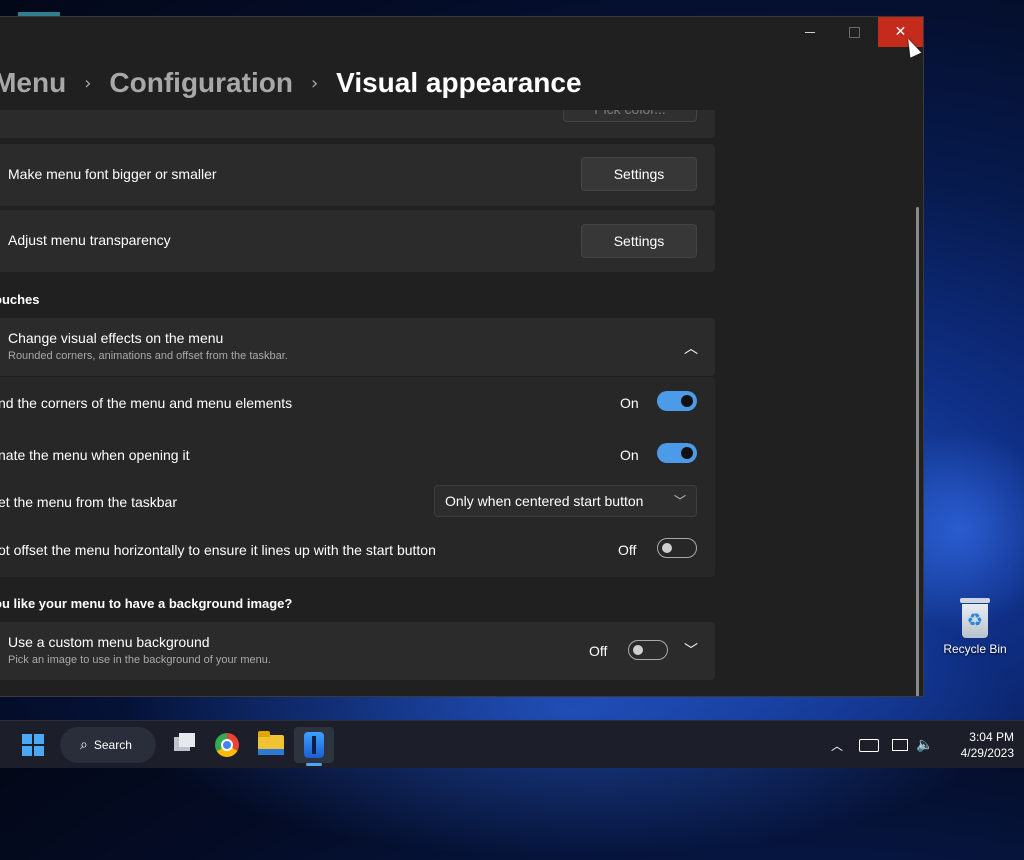 The height and width of the screenshot is (860, 1024). What do you see at coordinates (544, 501) in the screenshot?
I see `offset-dropdown-value: Only when centered start button` at bounding box center [544, 501].